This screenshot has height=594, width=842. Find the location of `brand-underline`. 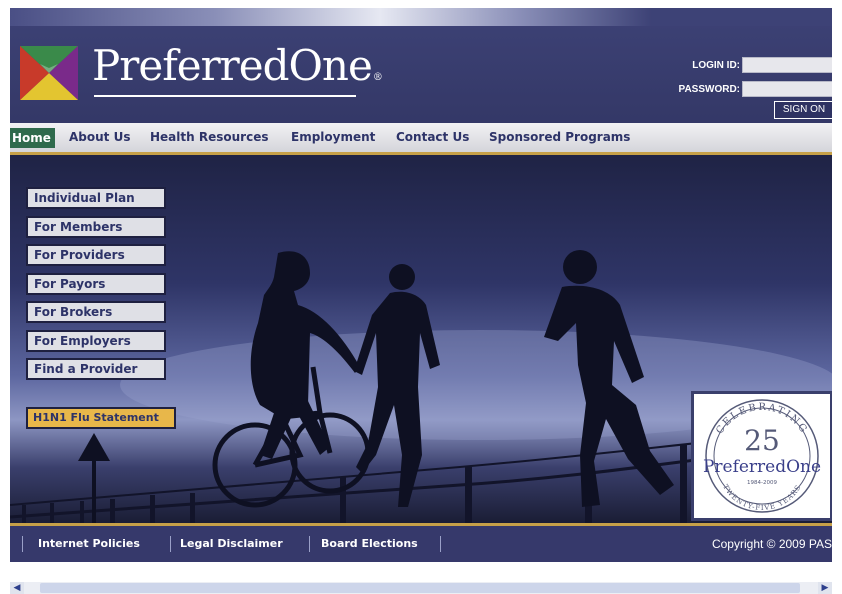

brand-underline is located at coordinates (225, 96).